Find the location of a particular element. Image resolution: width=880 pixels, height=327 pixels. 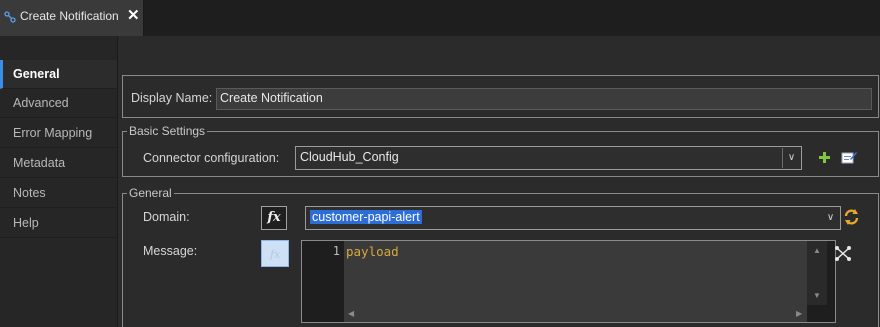

sidebar-item-notes: Notes is located at coordinates (58, 193).